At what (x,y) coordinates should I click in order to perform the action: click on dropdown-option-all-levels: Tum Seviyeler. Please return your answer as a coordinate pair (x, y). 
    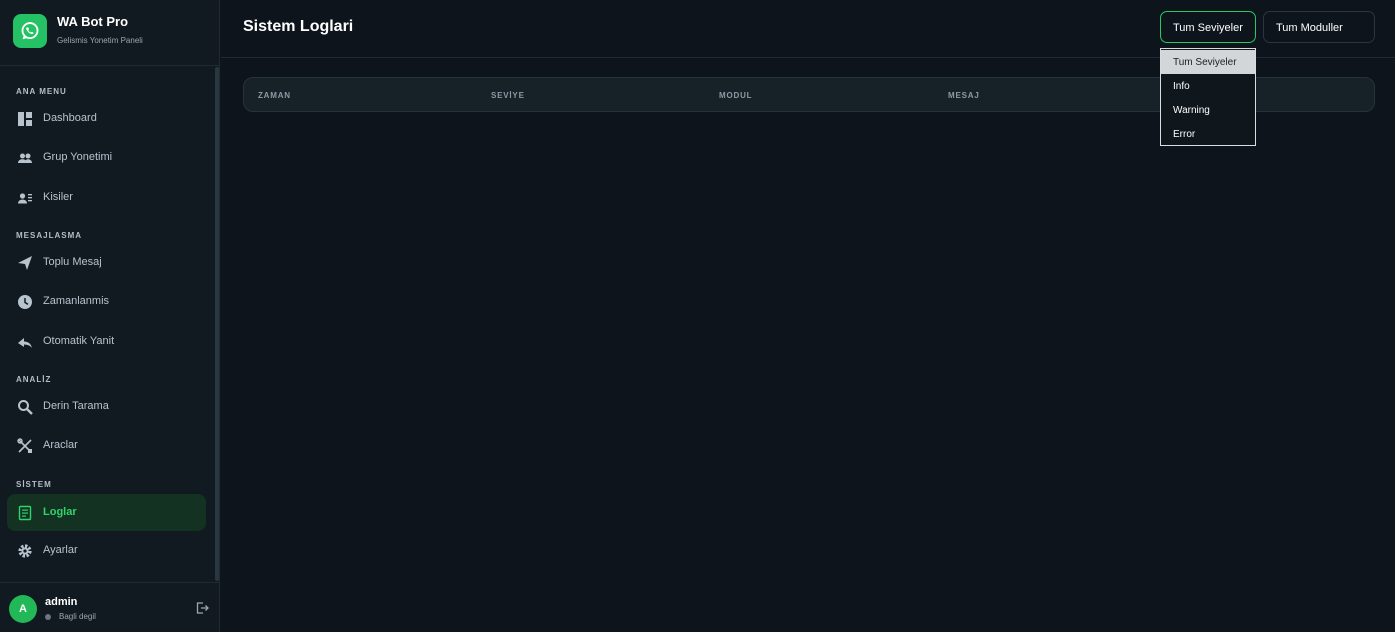
    Looking at the image, I should click on (1208, 62).